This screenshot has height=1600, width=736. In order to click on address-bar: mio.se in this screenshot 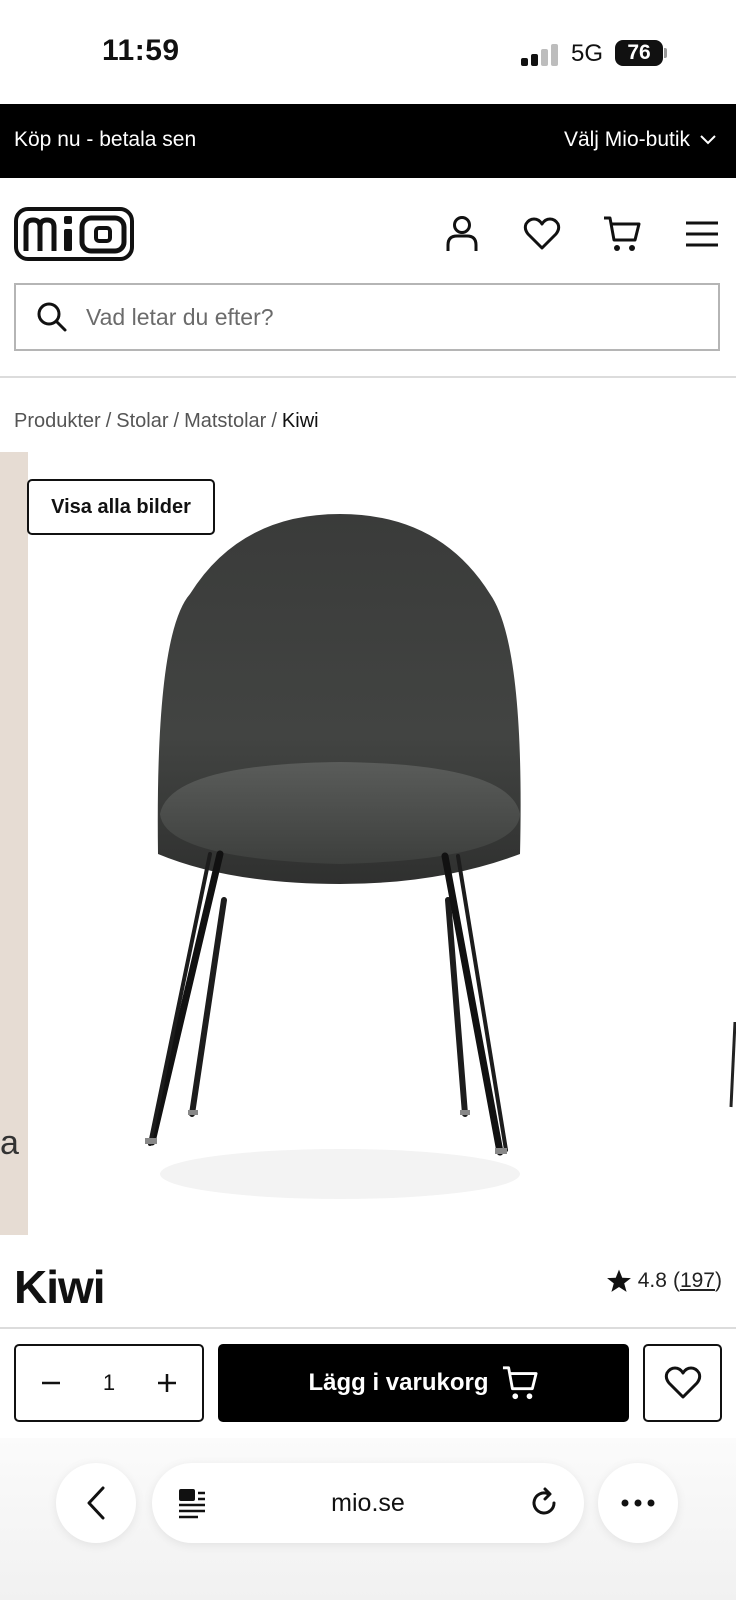, I will do `click(368, 1503)`.